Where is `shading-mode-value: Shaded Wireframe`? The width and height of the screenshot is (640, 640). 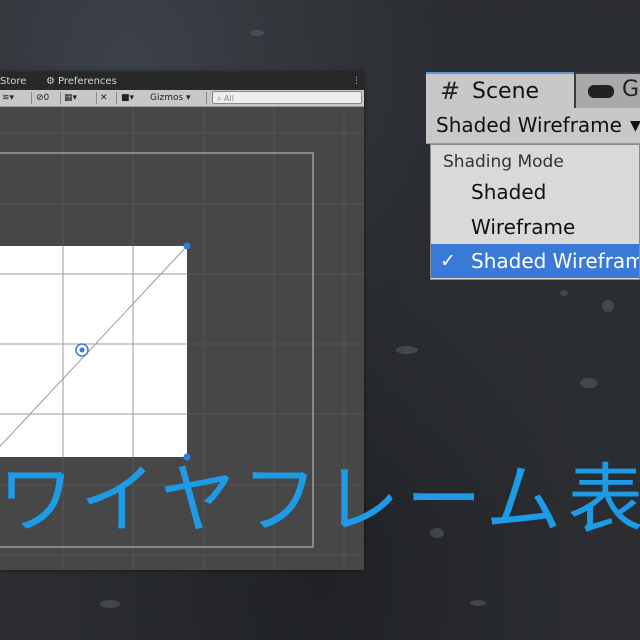 shading-mode-value: Shaded Wireframe is located at coordinates (529, 125).